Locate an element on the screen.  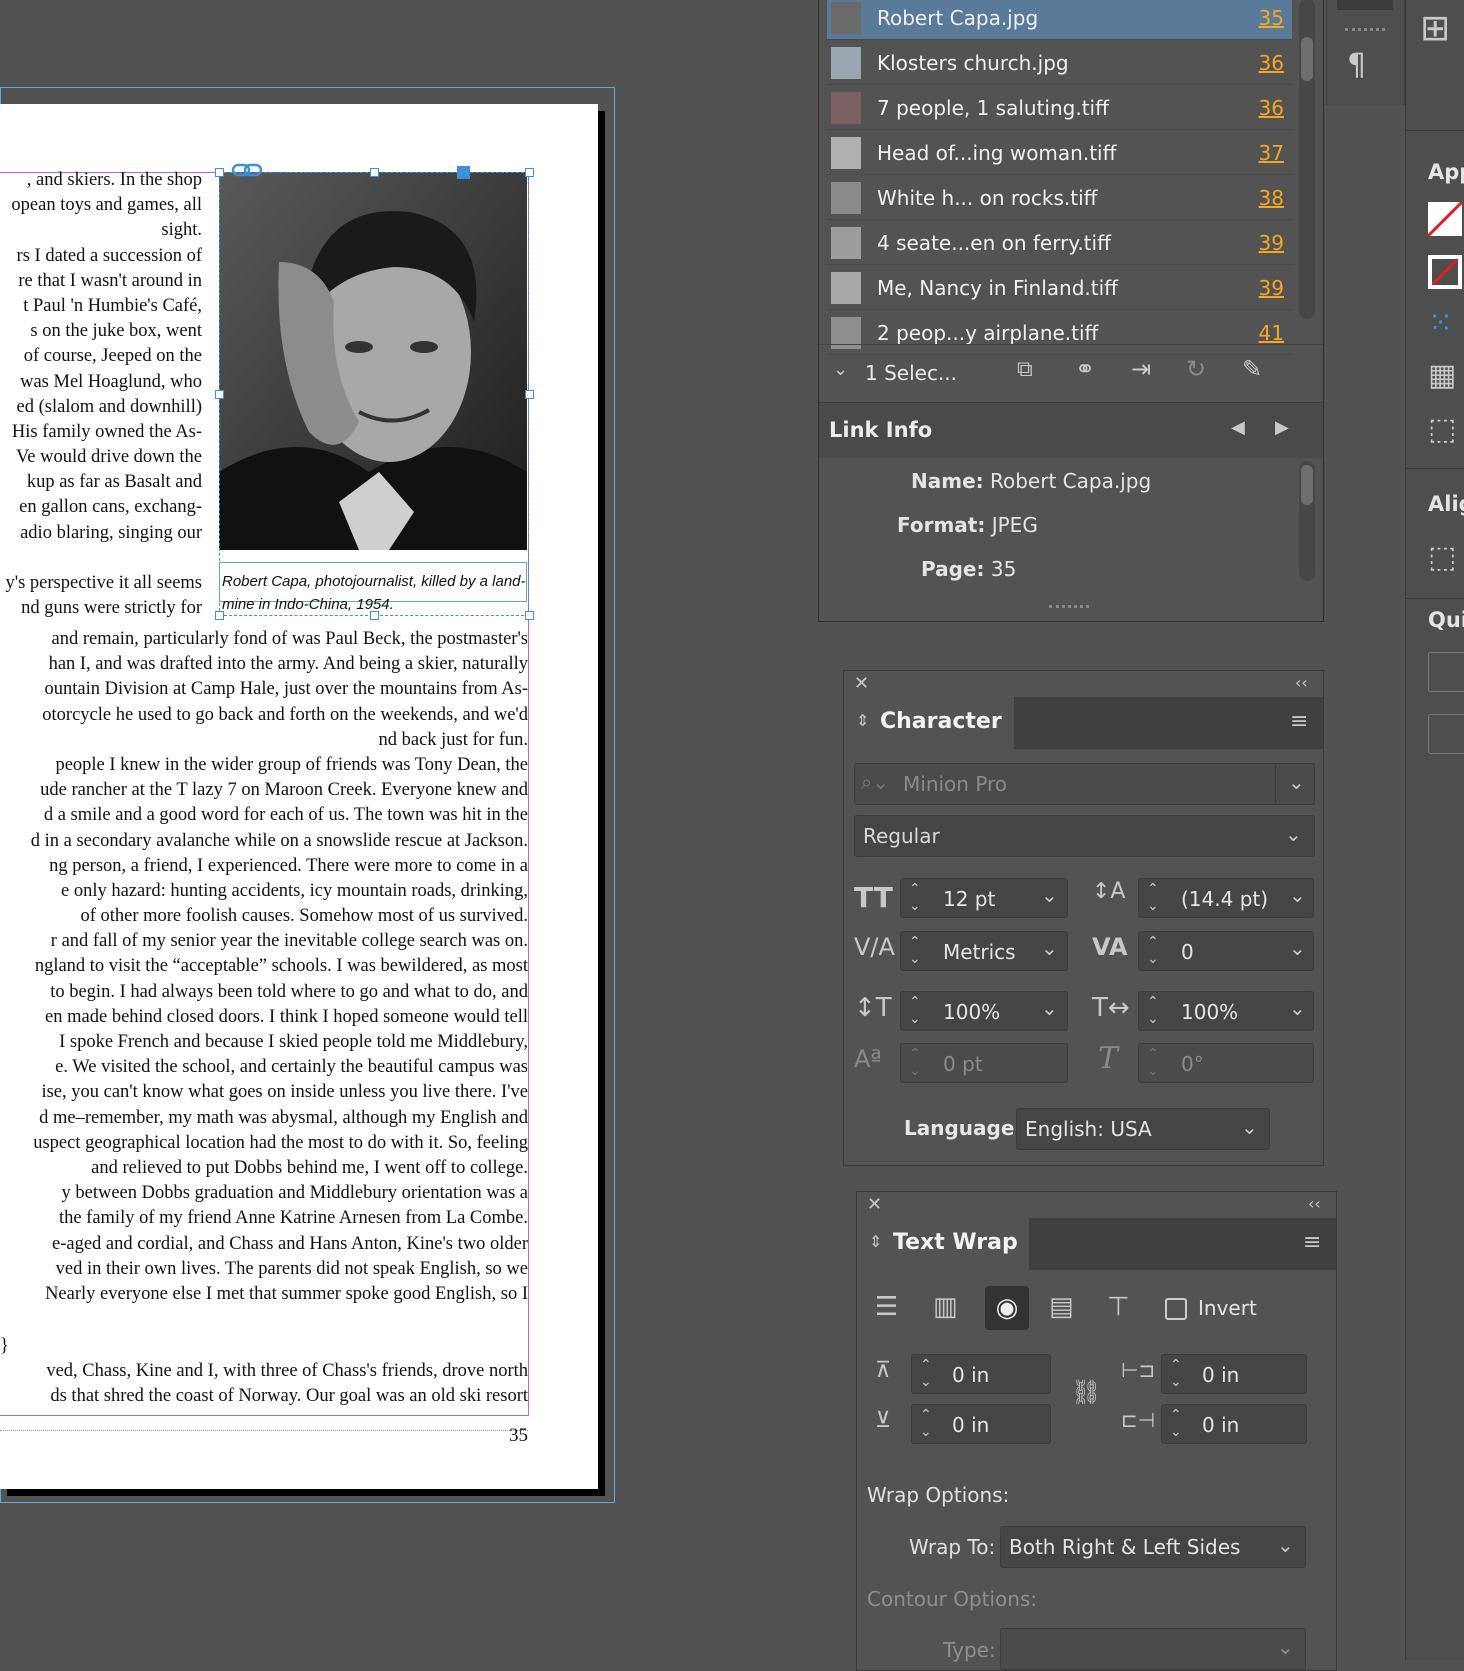
panel-resize-grip is located at coordinates (1069, 610).